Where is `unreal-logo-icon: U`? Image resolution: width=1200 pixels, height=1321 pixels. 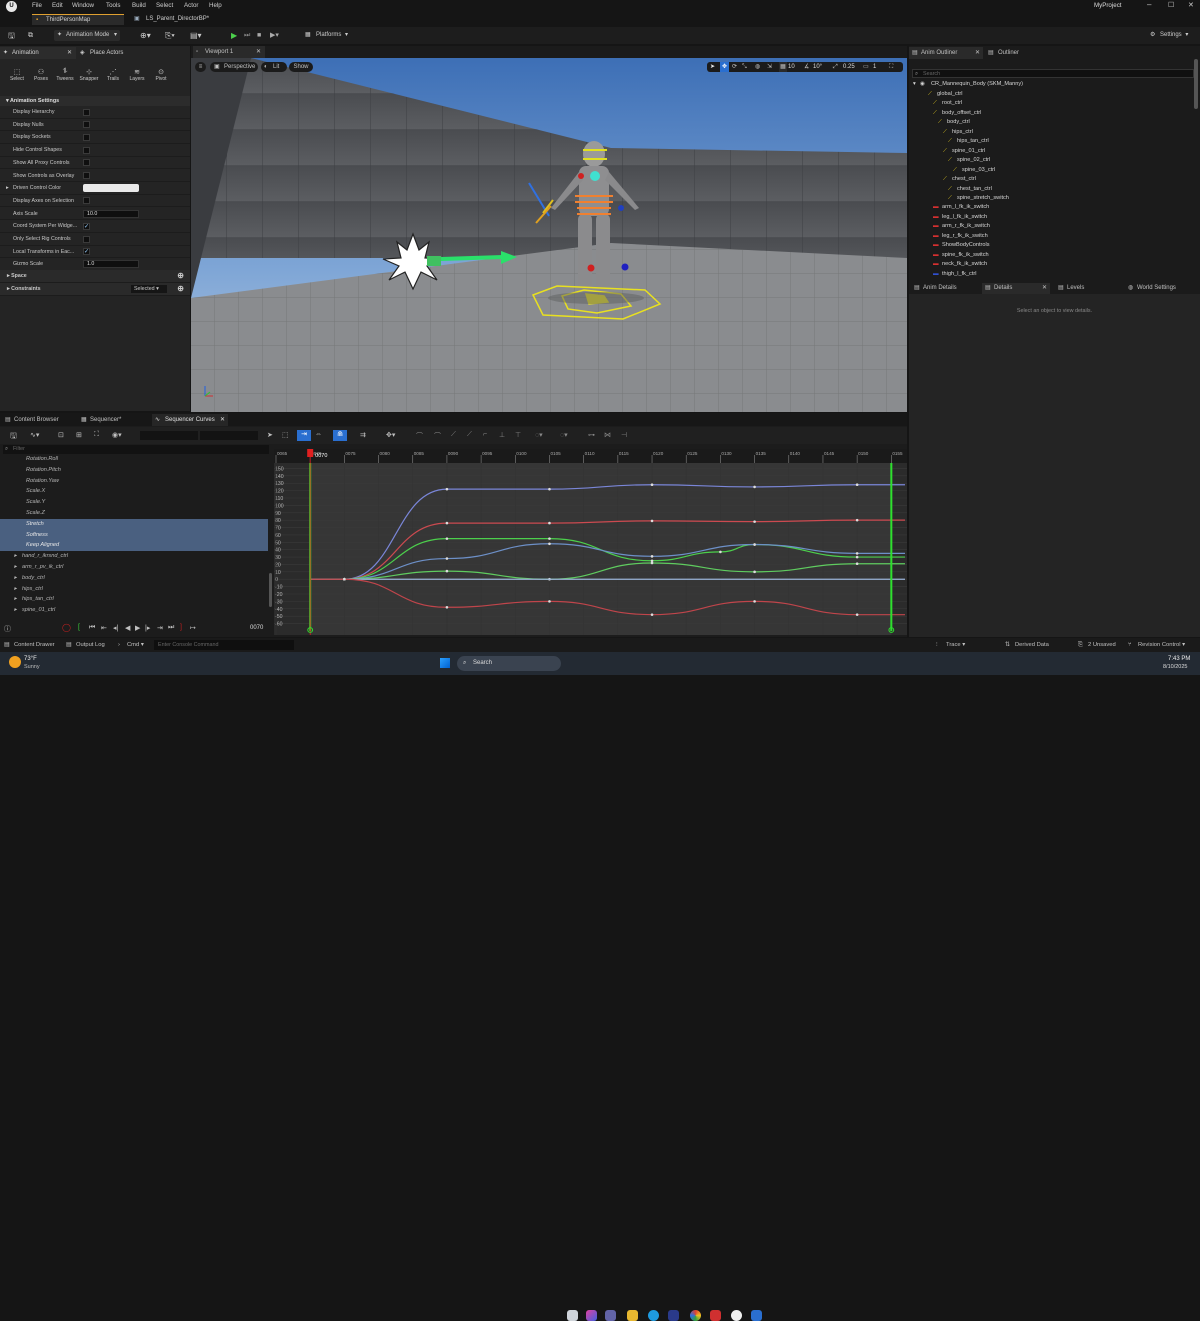
unreal-logo-icon: U is located at coordinates (11, 6).